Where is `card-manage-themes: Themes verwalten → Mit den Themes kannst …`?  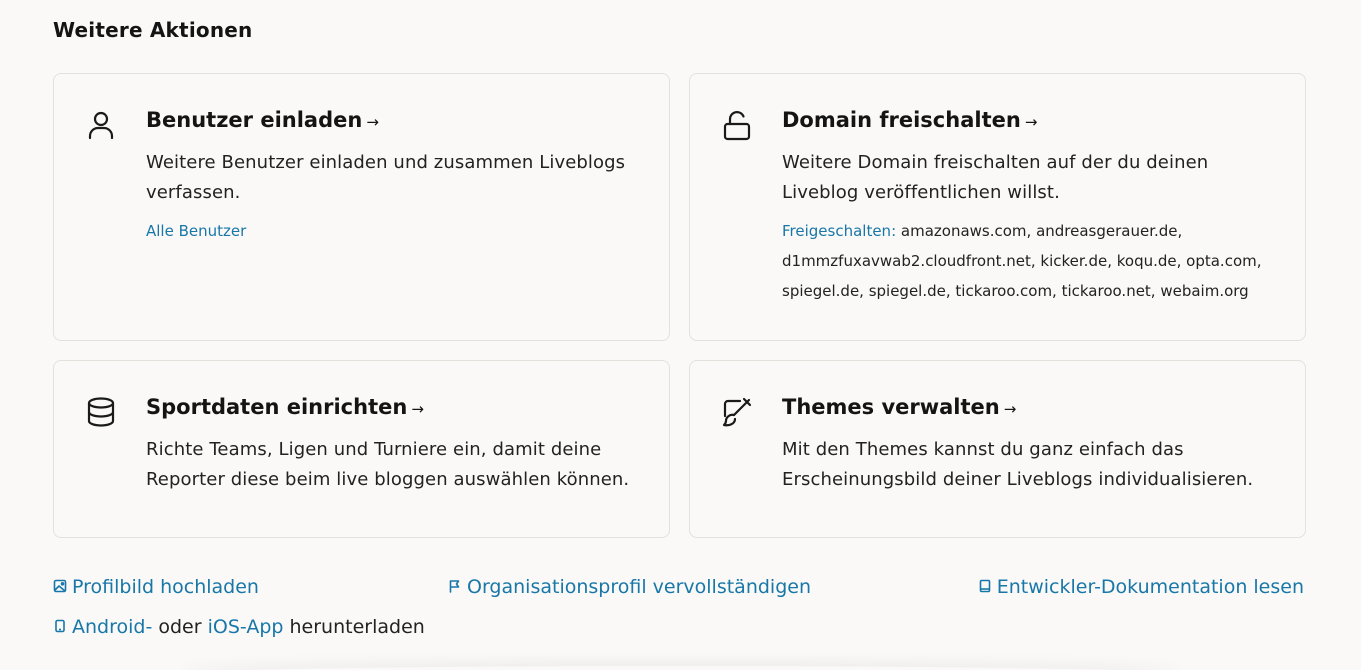
card-manage-themes: Themes verwalten → Mit den Themes kannst … is located at coordinates (997, 449).